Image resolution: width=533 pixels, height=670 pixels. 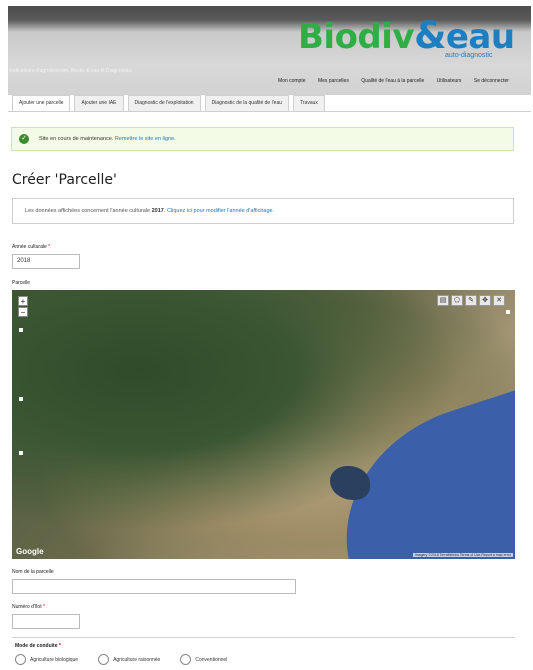 What do you see at coordinates (21, 283) in the screenshot?
I see `parcelle-label: Parcelle` at bounding box center [21, 283].